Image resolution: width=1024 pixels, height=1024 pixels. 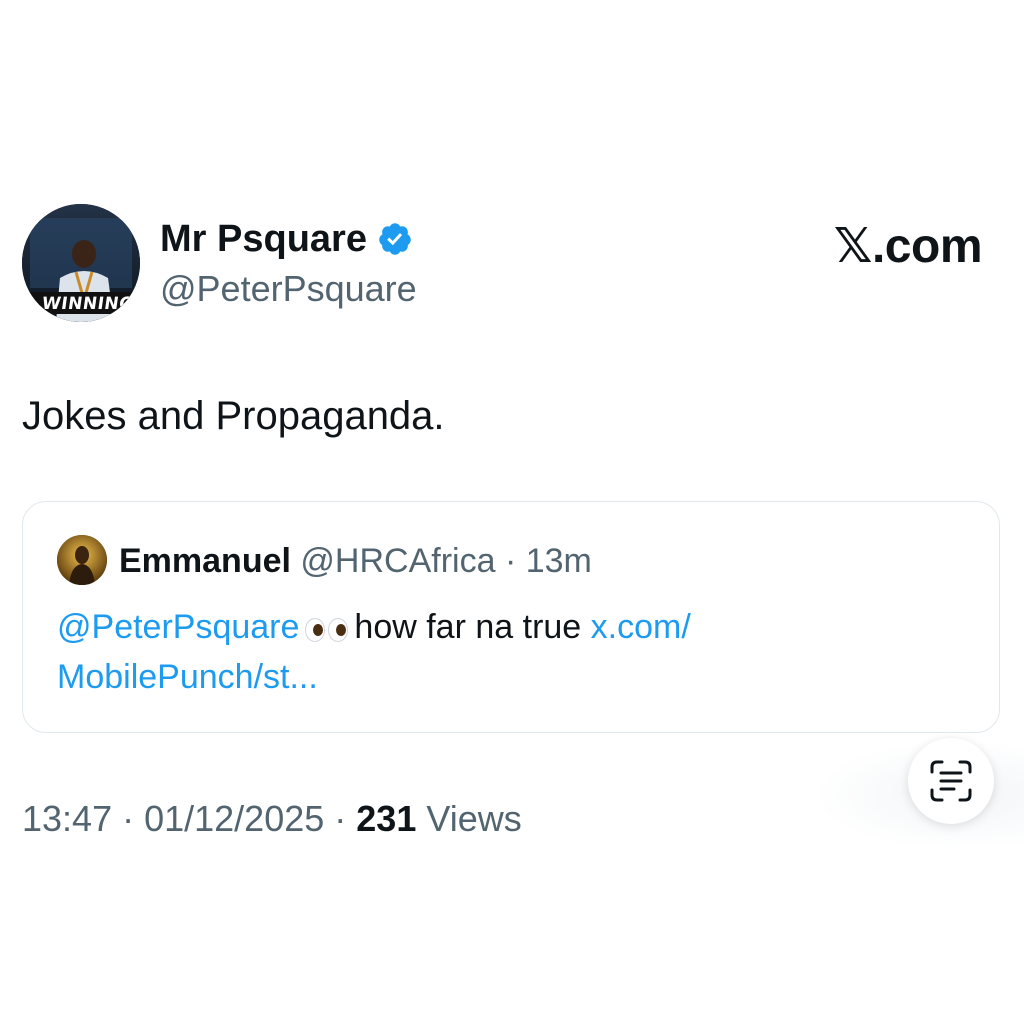 I want to click on author-name: Mr Psquare, so click(x=263, y=239).